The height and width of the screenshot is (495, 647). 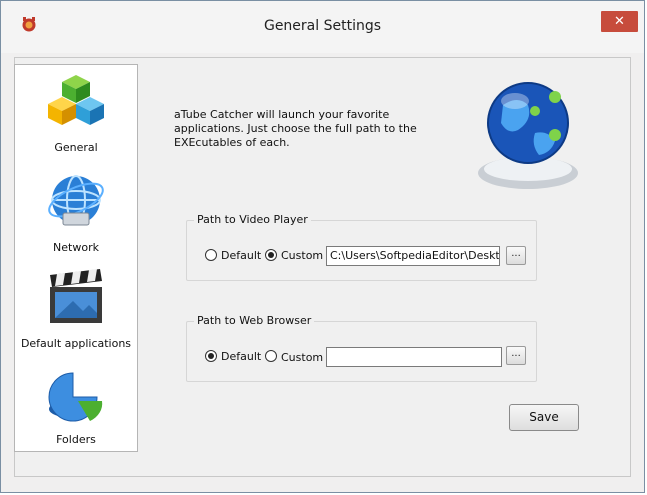 What do you see at coordinates (76, 100) in the screenshot?
I see `general-cubes-icon` at bounding box center [76, 100].